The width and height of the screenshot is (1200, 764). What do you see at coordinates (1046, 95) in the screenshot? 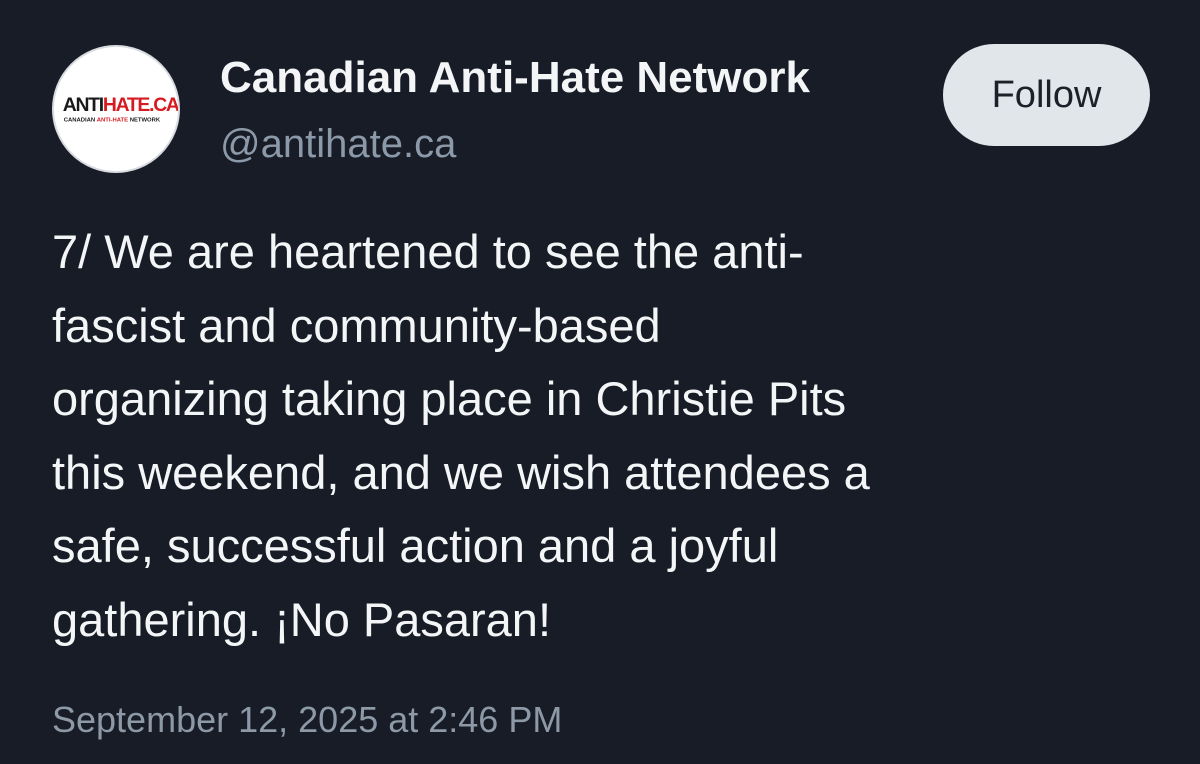
I see `follow-button: Follow` at bounding box center [1046, 95].